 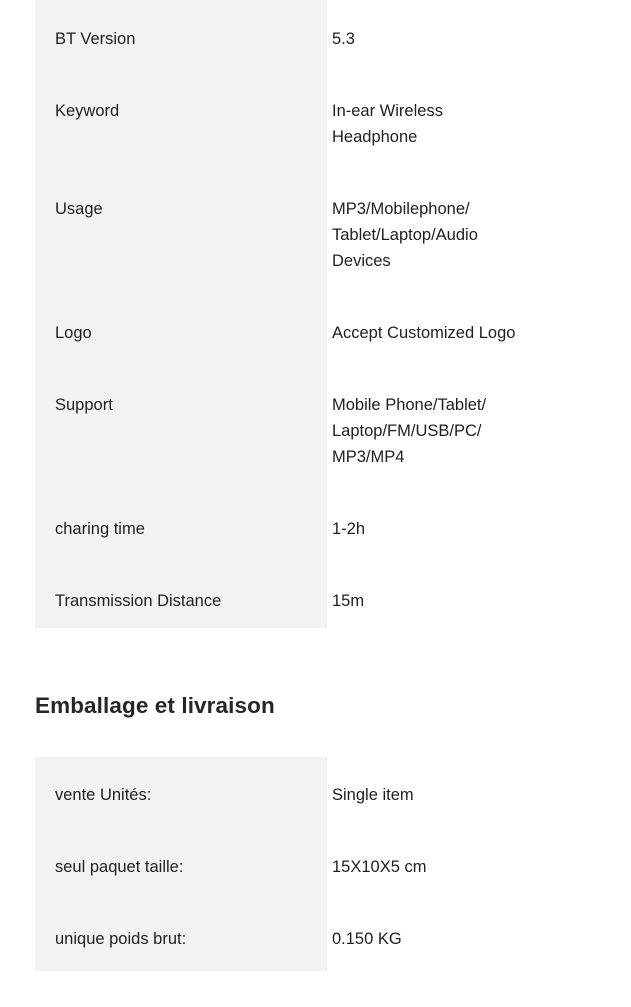 What do you see at coordinates (315, 867) in the screenshot?
I see `table-row: seul paquet taille: 15X10X5 cm` at bounding box center [315, 867].